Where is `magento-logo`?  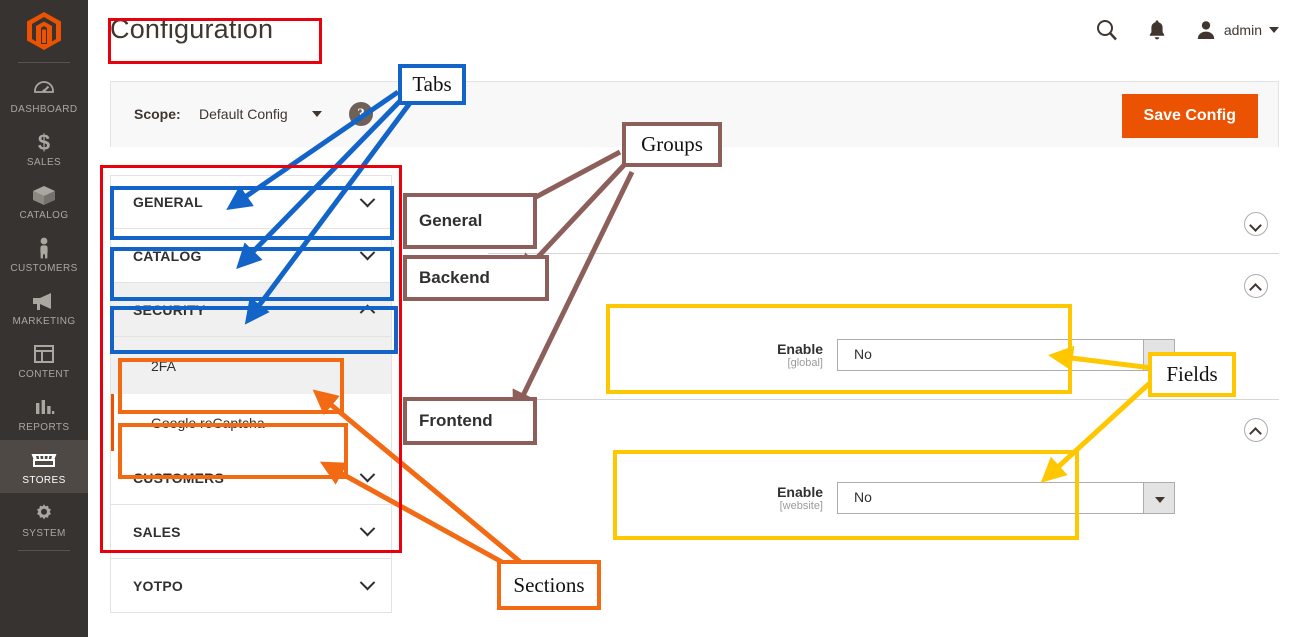
magento-logo is located at coordinates (44, 31).